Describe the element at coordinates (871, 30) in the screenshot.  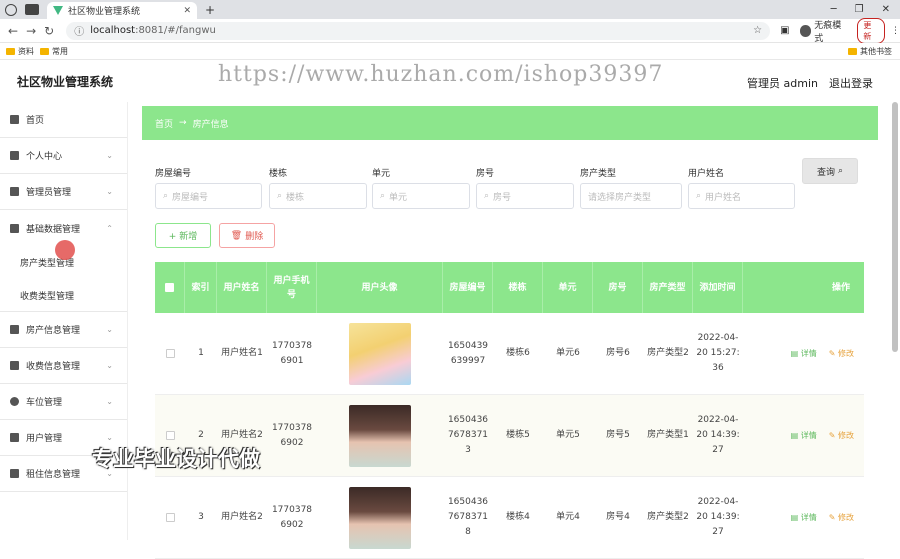
I see `update-button: 更新` at that location.